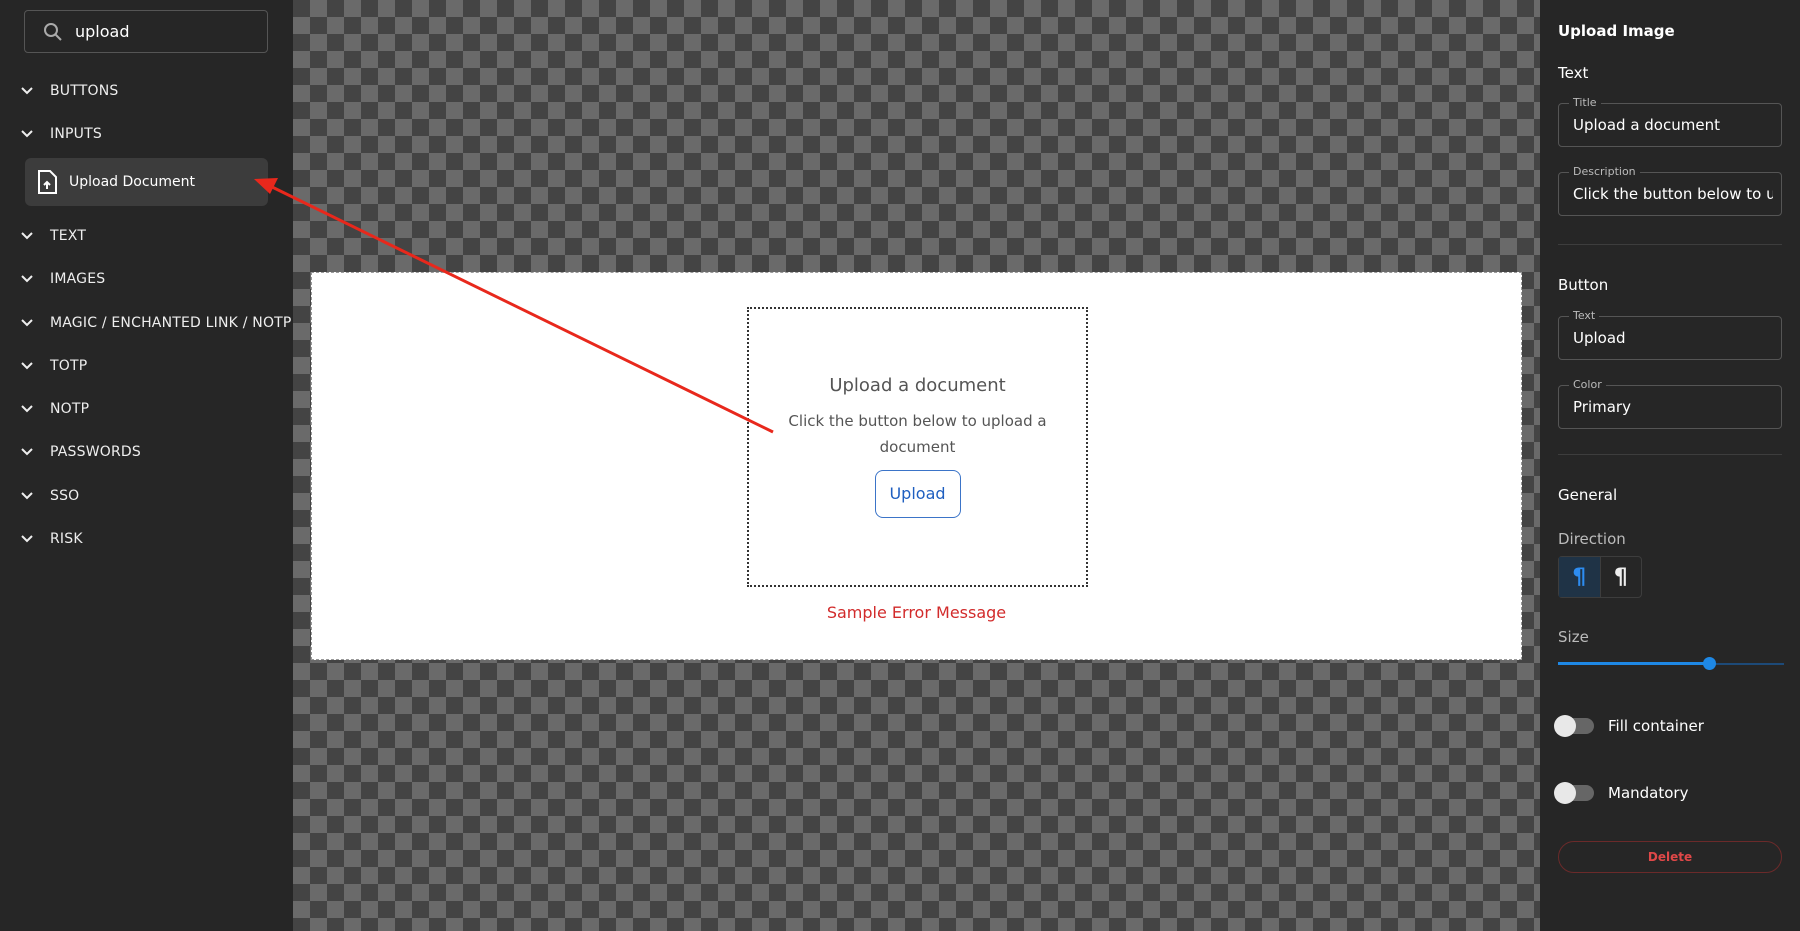  What do you see at coordinates (1670, 857) in the screenshot?
I see `delete-button: Delete` at bounding box center [1670, 857].